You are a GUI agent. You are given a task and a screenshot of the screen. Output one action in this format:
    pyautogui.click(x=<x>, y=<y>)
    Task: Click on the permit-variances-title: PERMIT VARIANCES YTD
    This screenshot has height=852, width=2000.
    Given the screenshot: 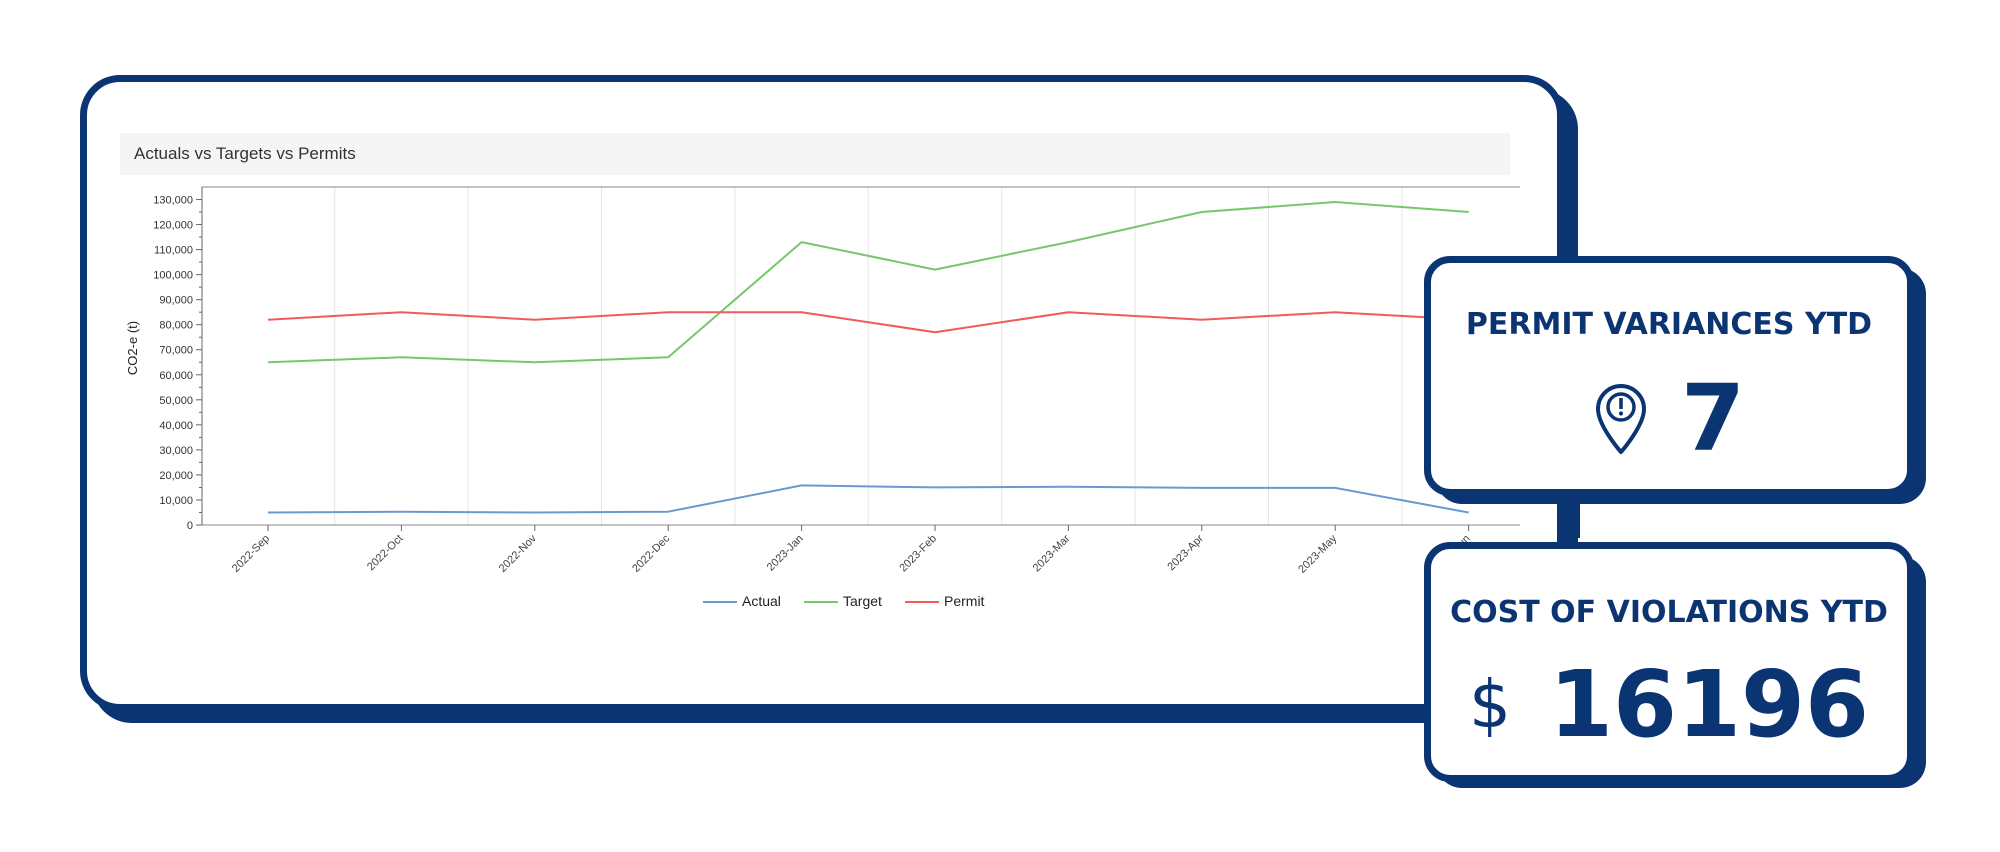 What is the action you would take?
    pyautogui.click(x=1669, y=324)
    